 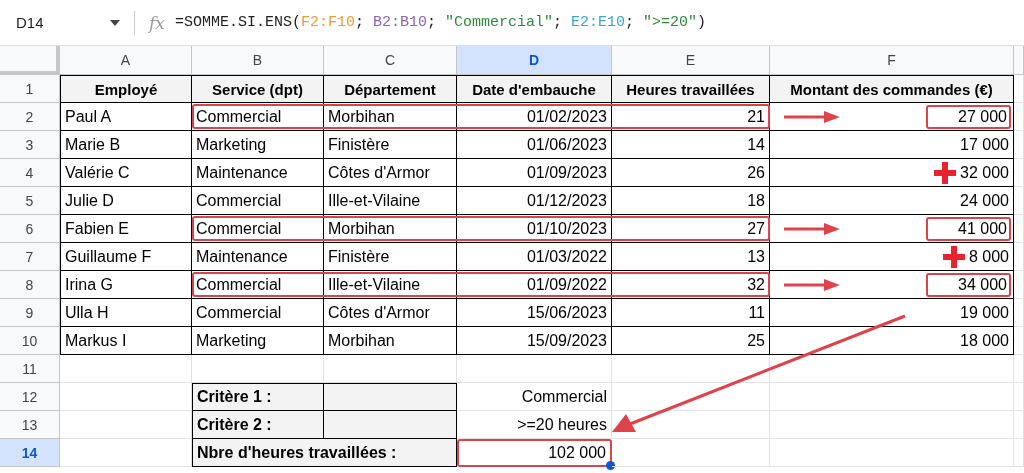 I want to click on table-cell: Marie B, so click(x=126, y=145).